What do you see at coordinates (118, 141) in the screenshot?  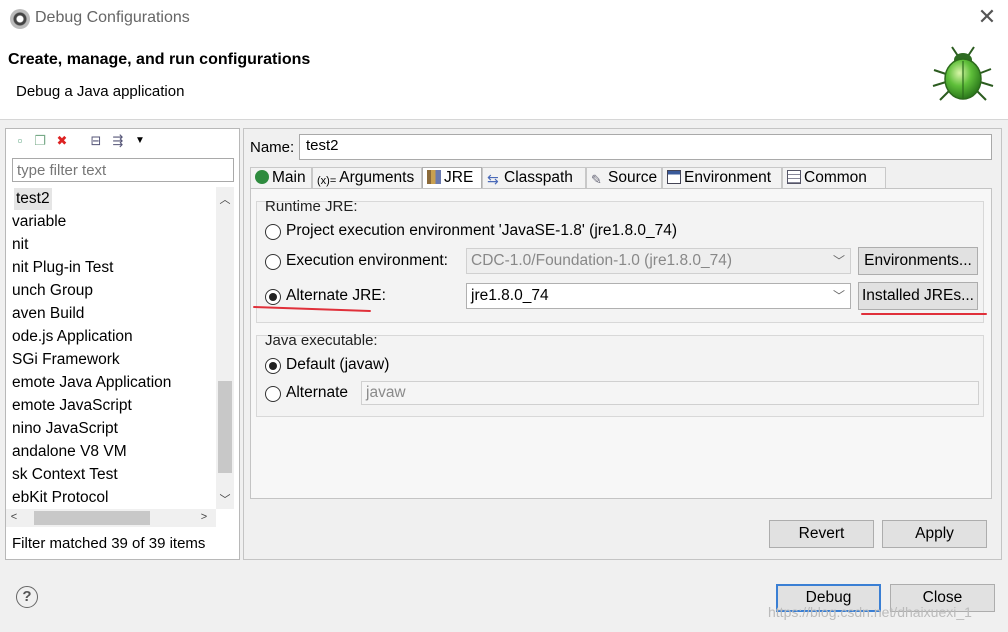 I see `filter-icon: ⇶` at bounding box center [118, 141].